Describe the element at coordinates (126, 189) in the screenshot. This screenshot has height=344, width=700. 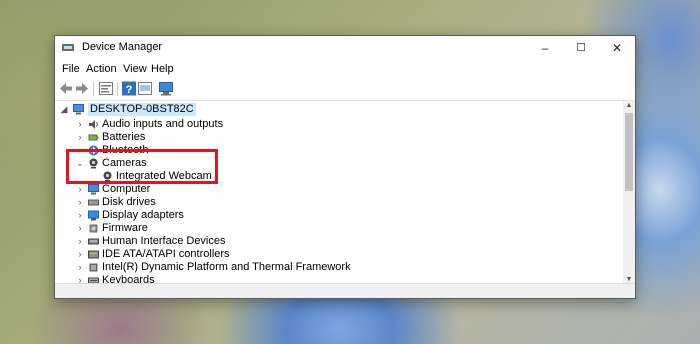
I see `tree-item-label: Computer` at that location.